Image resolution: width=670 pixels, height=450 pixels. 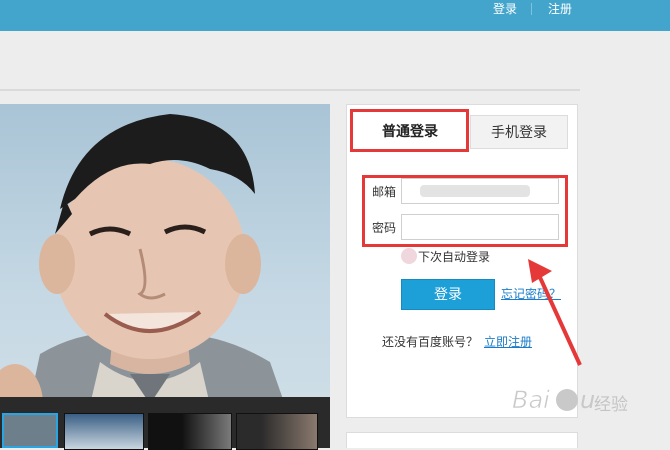 I want to click on svg-text: Bai, so click(x=531, y=400).